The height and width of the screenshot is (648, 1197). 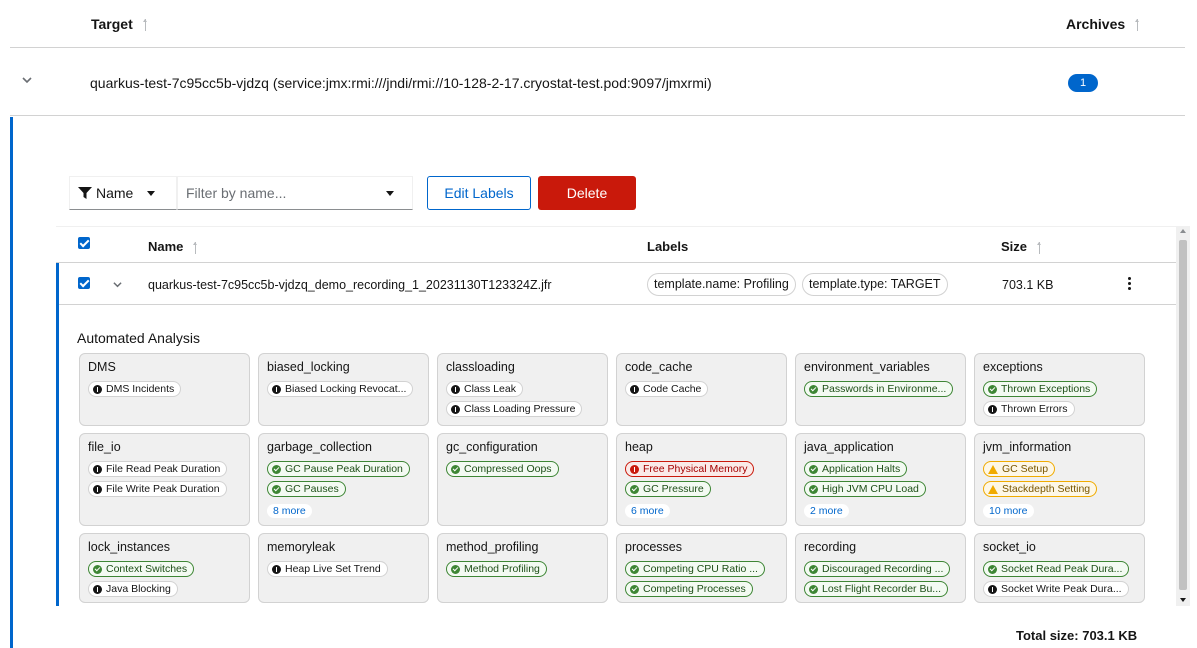 I want to click on analysis-card: exceptions Thrown Exceptions Thrown Errors, so click(x=1059, y=389).